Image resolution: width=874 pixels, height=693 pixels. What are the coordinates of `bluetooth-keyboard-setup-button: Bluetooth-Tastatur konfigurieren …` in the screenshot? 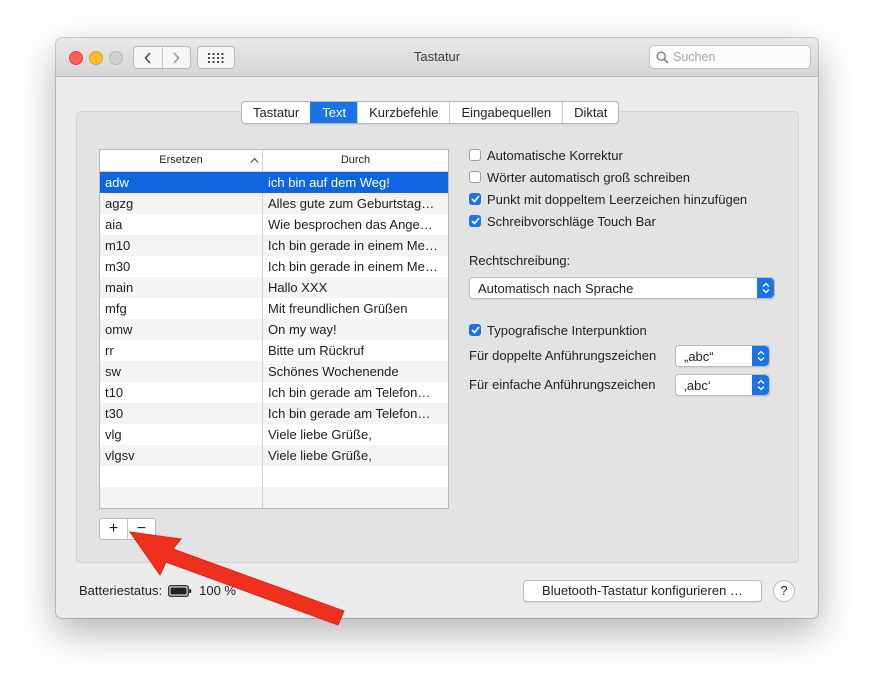 It's located at (642, 591).